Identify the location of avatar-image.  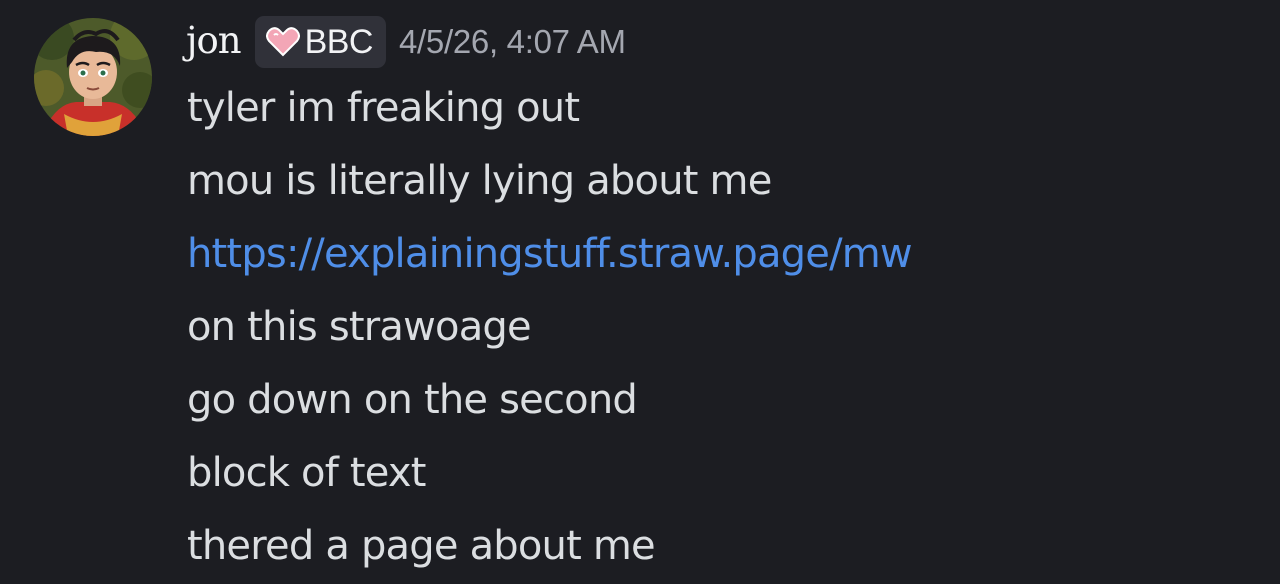
(93, 77).